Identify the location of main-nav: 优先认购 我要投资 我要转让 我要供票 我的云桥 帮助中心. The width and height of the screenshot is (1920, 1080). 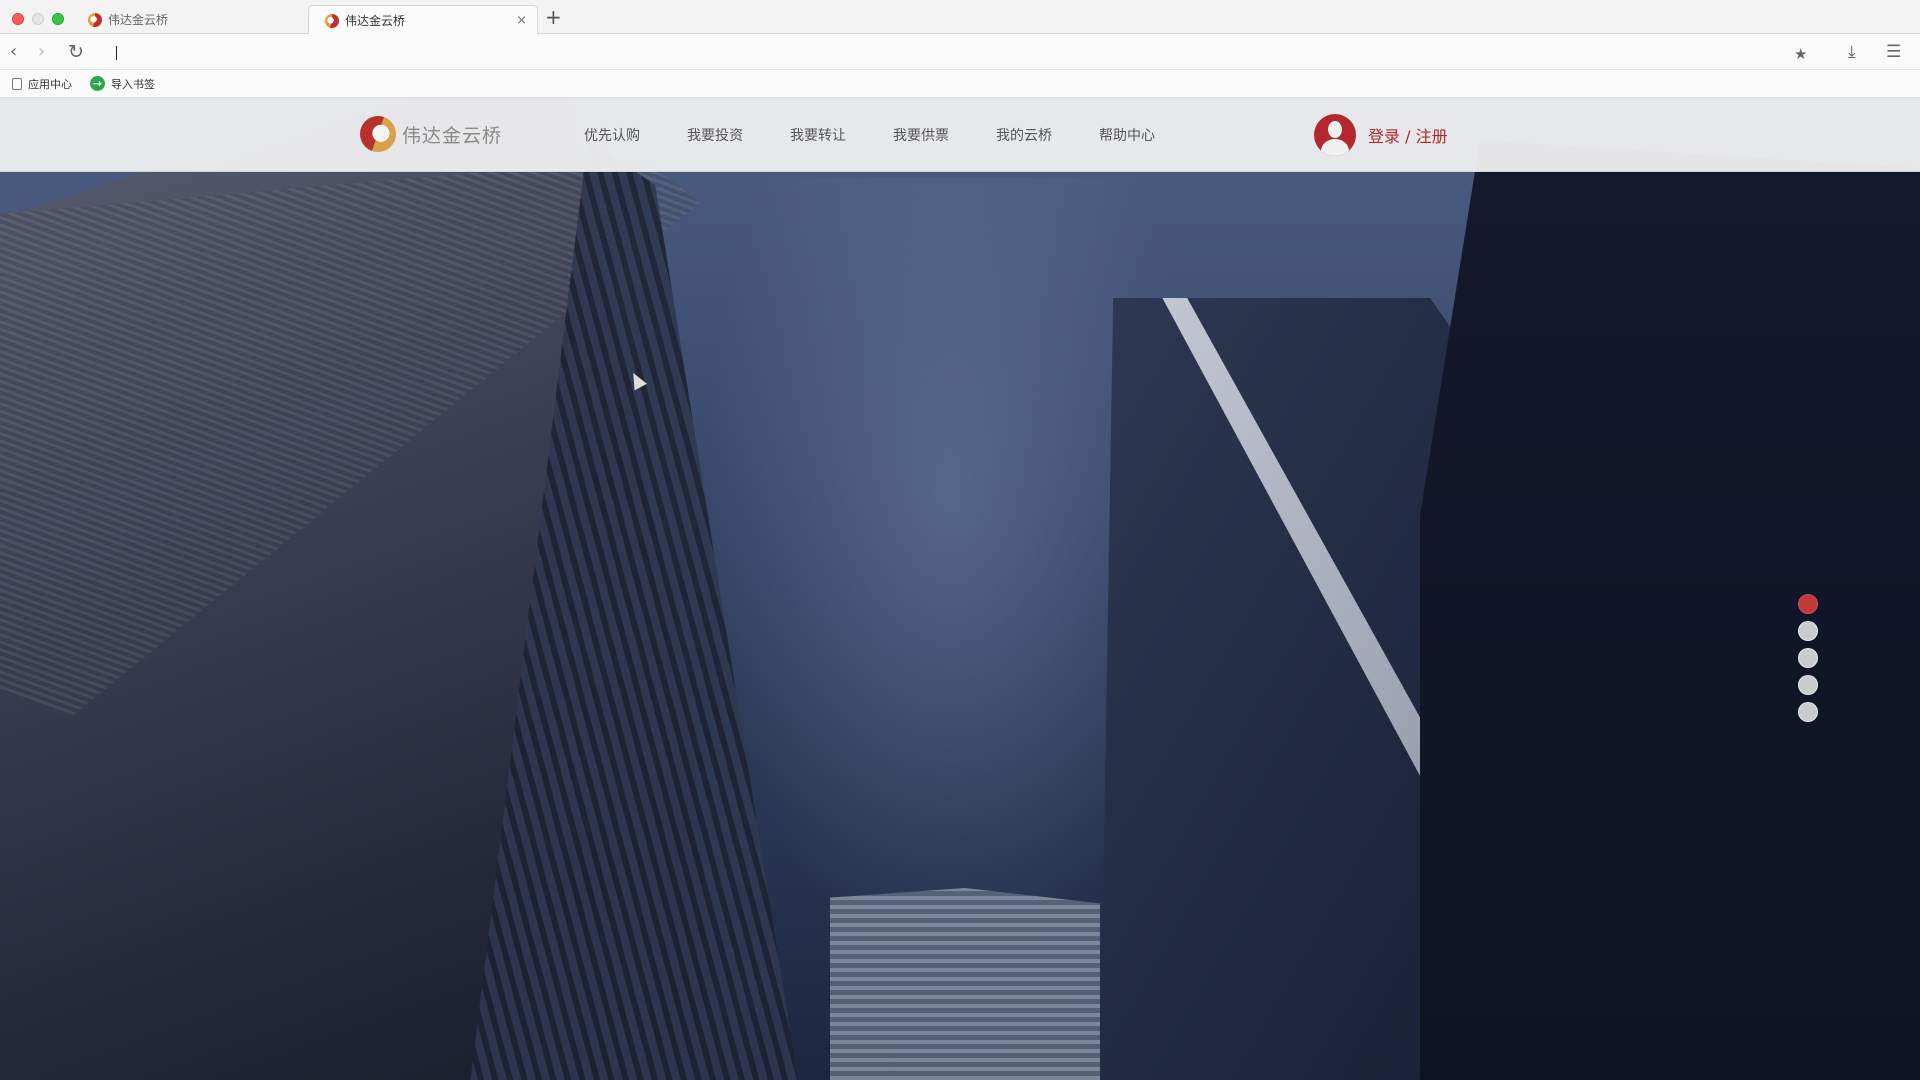
(893, 135).